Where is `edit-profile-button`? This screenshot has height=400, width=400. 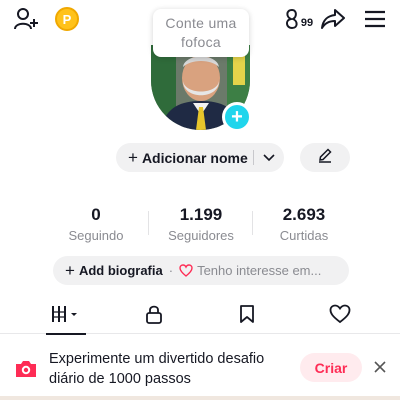 edit-profile-button is located at coordinates (325, 157).